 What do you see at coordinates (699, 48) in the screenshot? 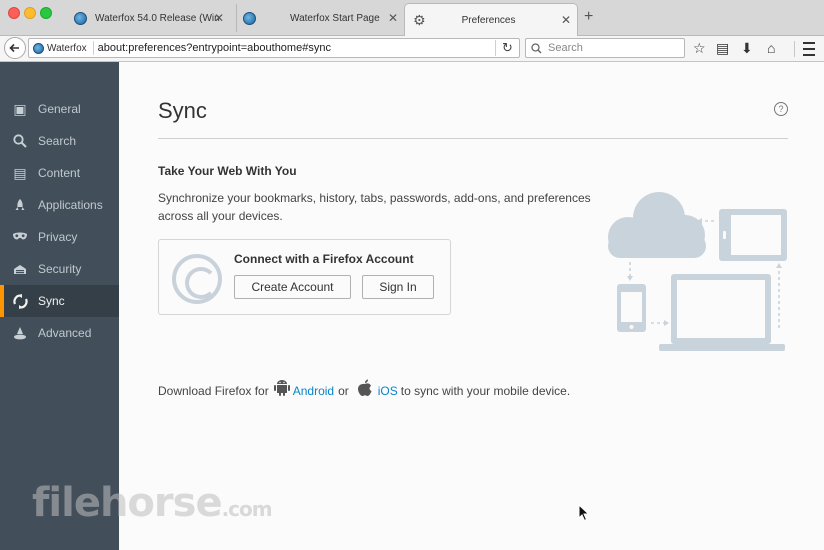
I see `bookmark-star-icon: ☆` at bounding box center [699, 48].